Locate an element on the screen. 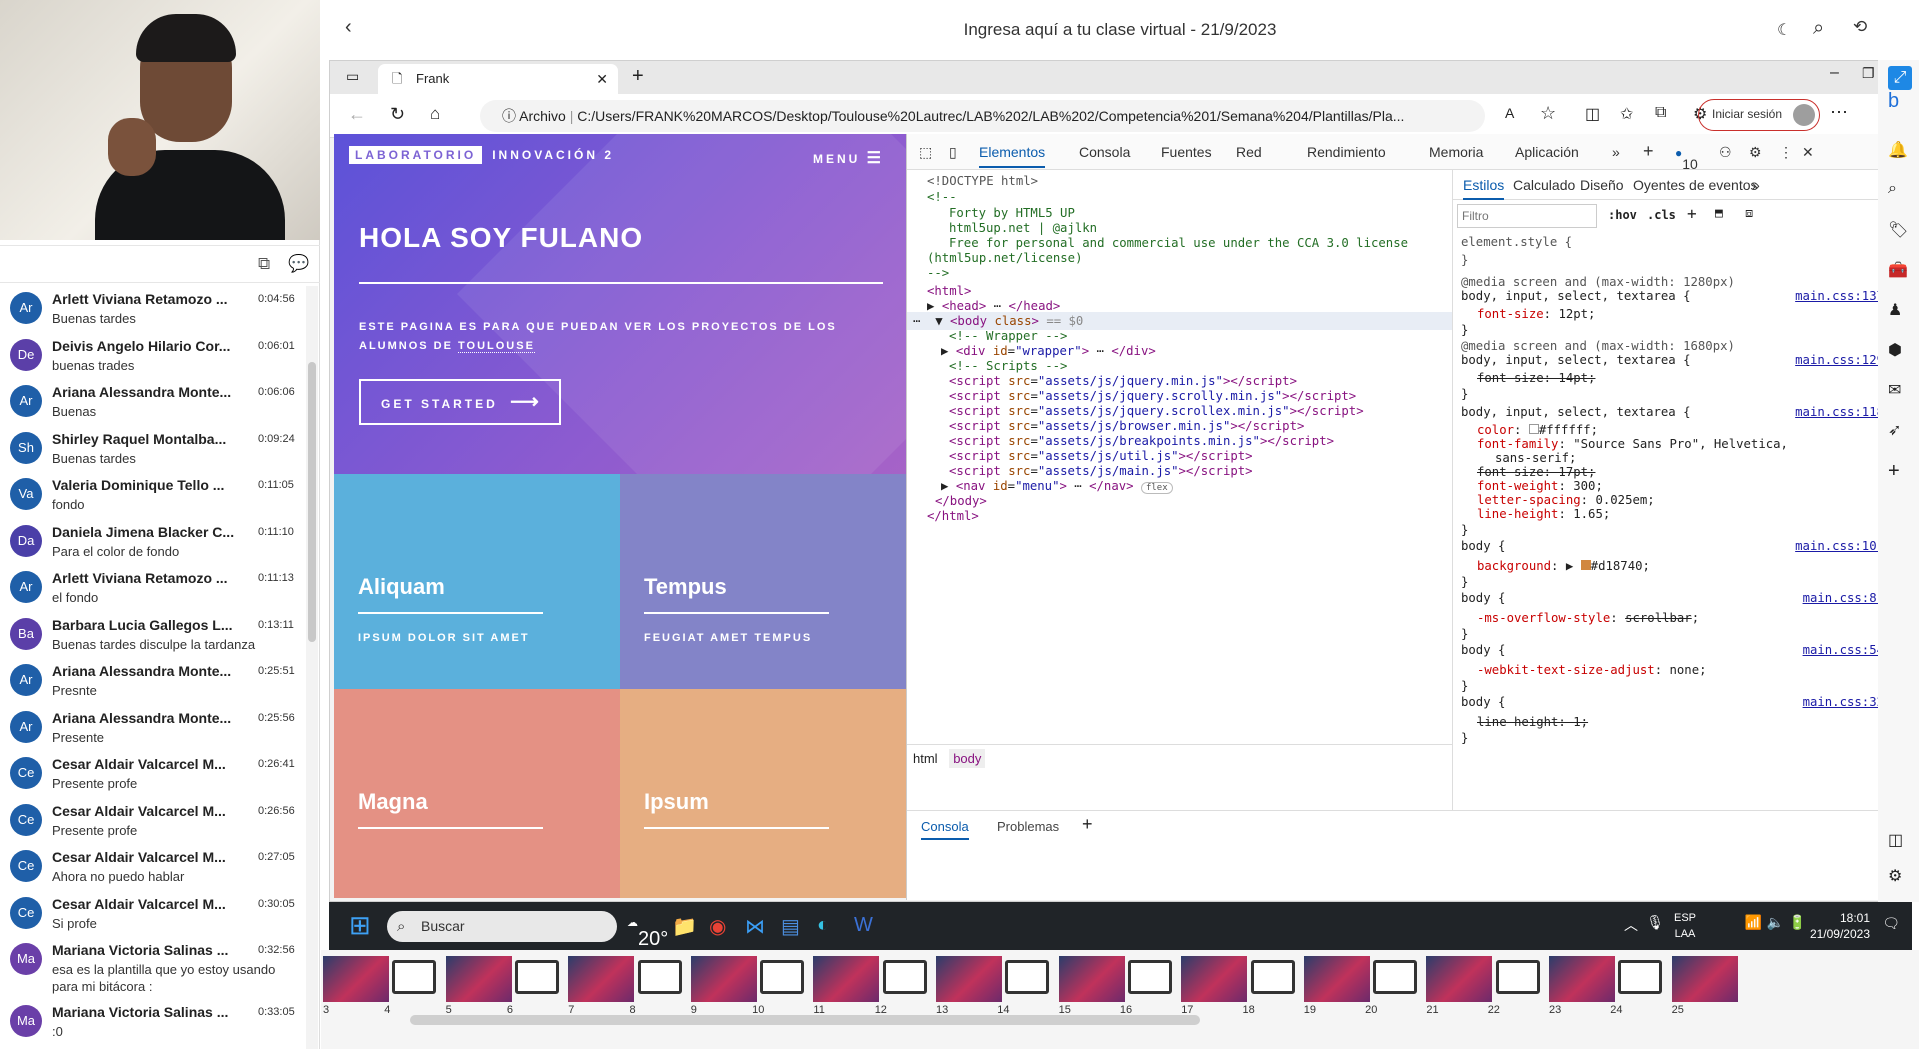  style-rule: body {main.css:54 is located at coordinates (1683, 650).